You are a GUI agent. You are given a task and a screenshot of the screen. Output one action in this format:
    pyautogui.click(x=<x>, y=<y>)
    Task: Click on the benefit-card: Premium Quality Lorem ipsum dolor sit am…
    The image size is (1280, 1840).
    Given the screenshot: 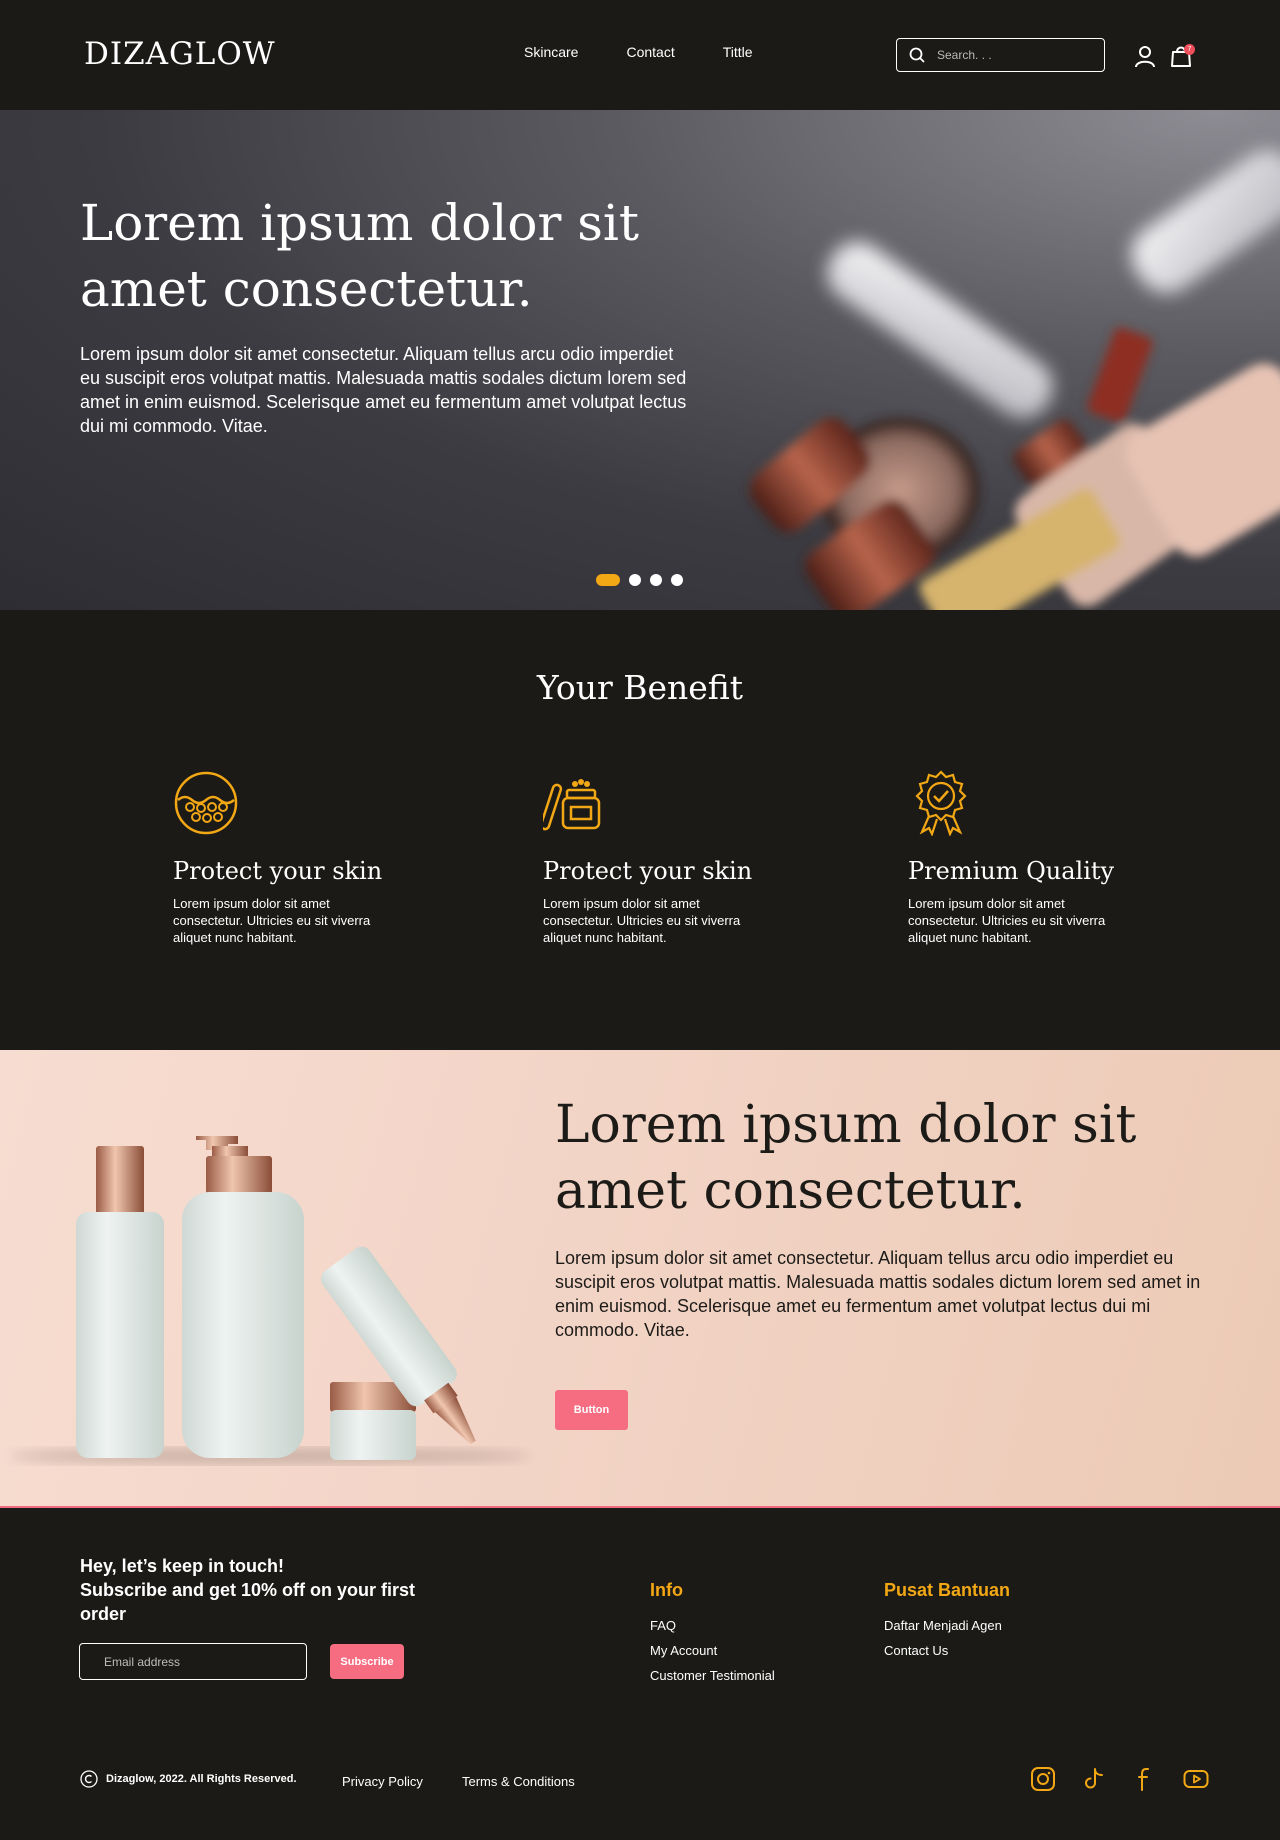 What is the action you would take?
    pyautogui.click(x=1023, y=858)
    